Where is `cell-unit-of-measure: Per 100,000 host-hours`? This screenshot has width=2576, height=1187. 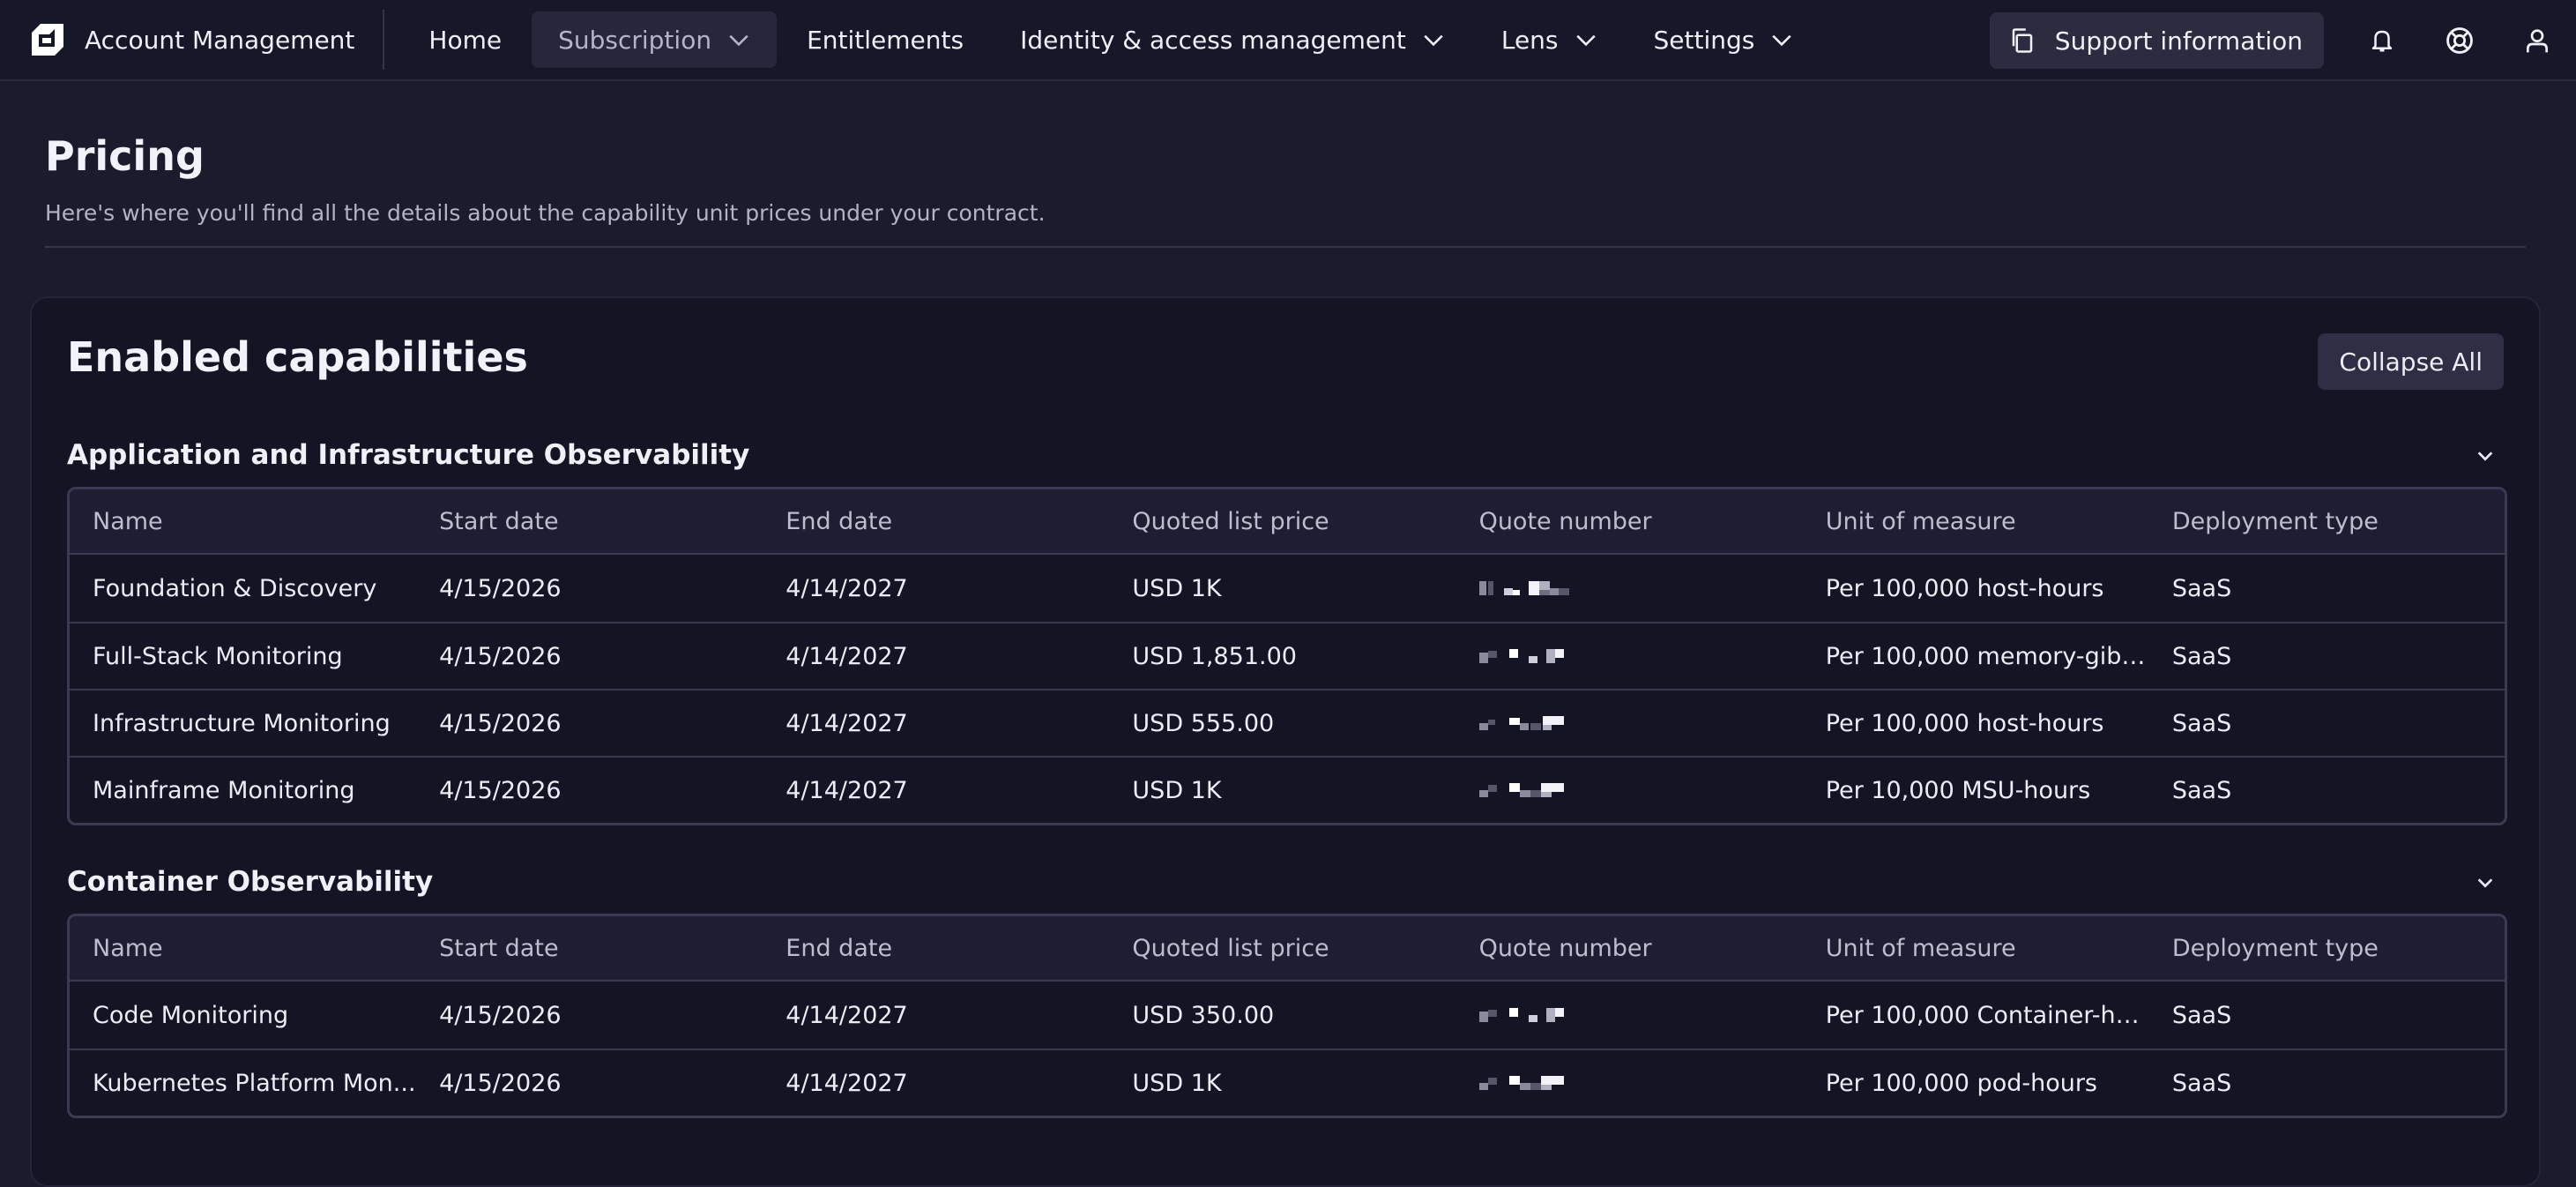 cell-unit-of-measure: Per 100,000 host-hours is located at coordinates (1965, 588).